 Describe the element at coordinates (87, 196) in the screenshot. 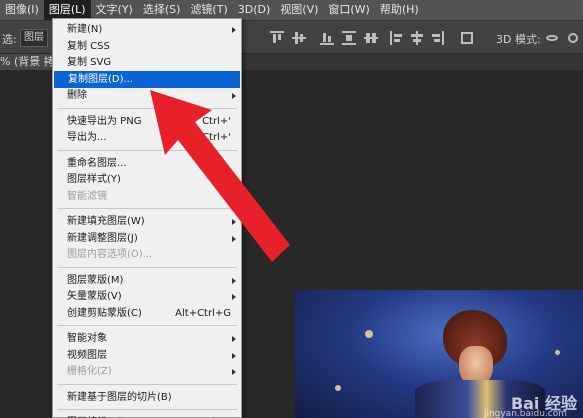

I see `menu-item-label: 智能滤镜` at that location.